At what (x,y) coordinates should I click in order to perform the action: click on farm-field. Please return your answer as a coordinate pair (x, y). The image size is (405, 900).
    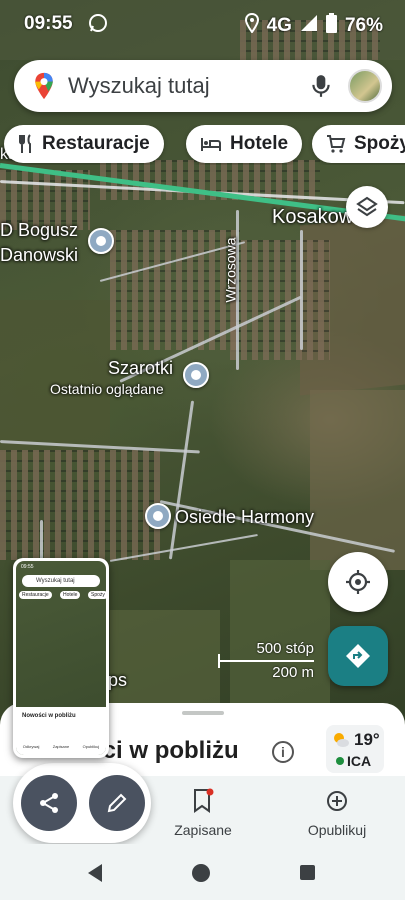
    Looking at the image, I should click on (55, 380).